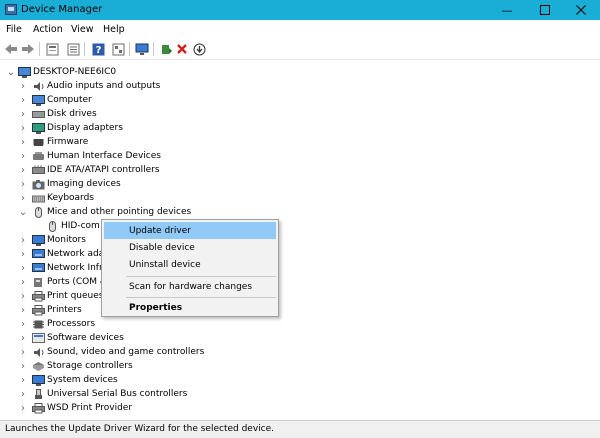 The width and height of the screenshot is (600, 438). I want to click on processor-icon, so click(38, 324).